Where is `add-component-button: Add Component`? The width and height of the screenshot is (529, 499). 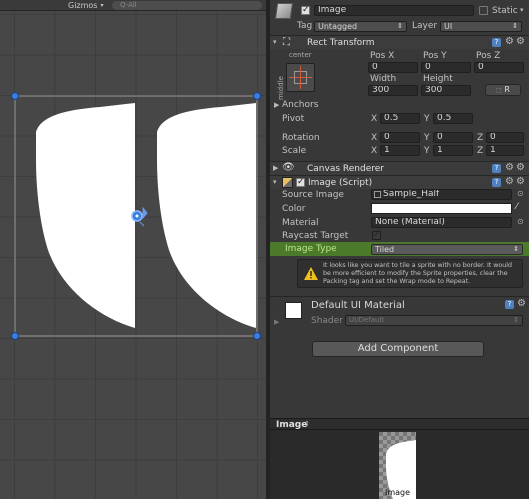 add-component-button: Add Component is located at coordinates (398, 349).